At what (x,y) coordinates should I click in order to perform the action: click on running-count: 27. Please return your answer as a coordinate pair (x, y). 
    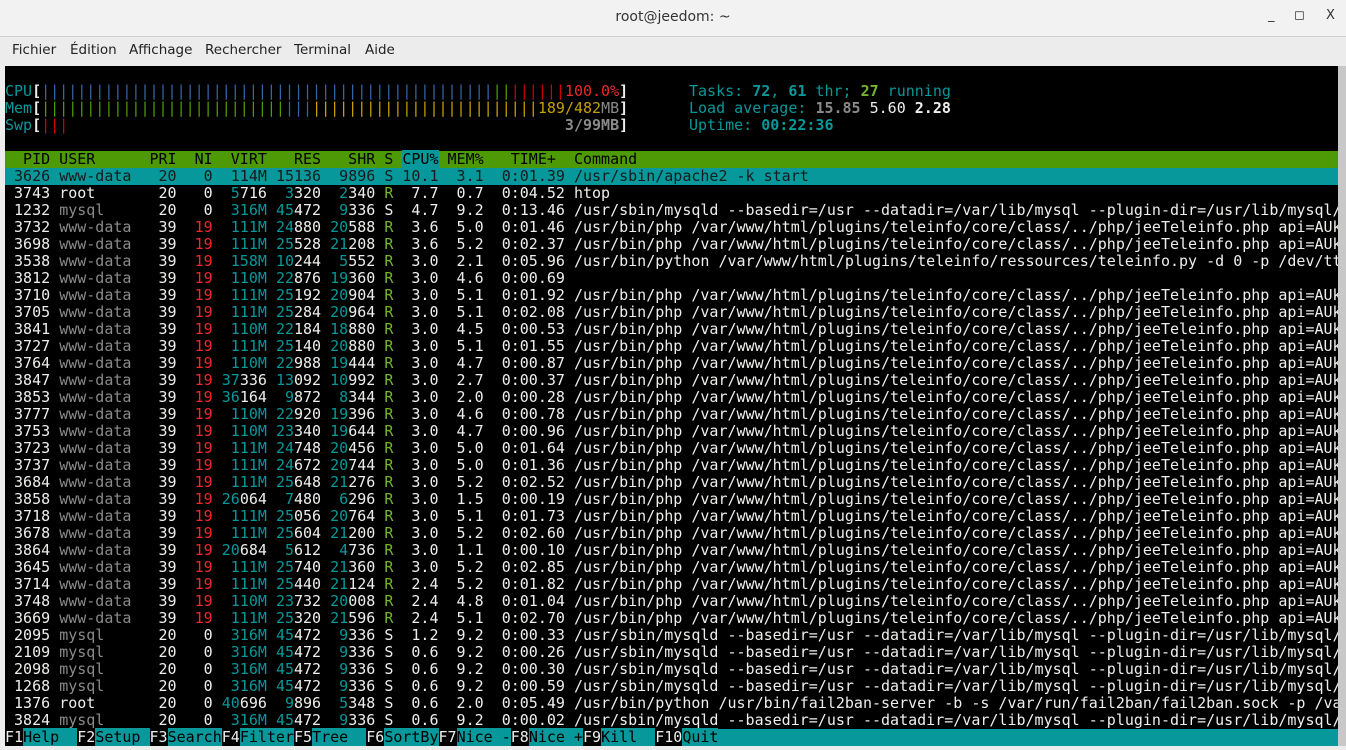
    Looking at the image, I should click on (869, 91).